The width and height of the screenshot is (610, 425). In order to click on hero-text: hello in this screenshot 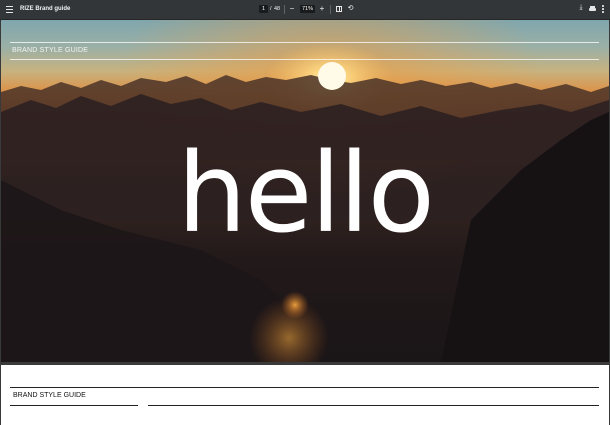, I will do `click(306, 193)`.